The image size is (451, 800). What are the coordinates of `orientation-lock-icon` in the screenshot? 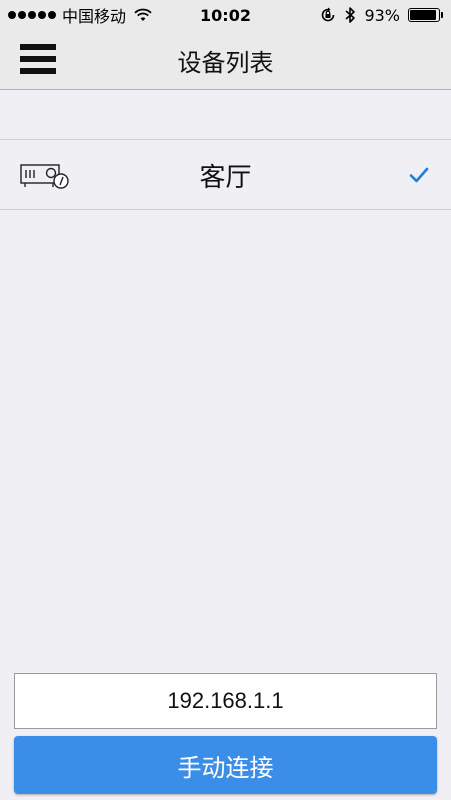 It's located at (328, 14).